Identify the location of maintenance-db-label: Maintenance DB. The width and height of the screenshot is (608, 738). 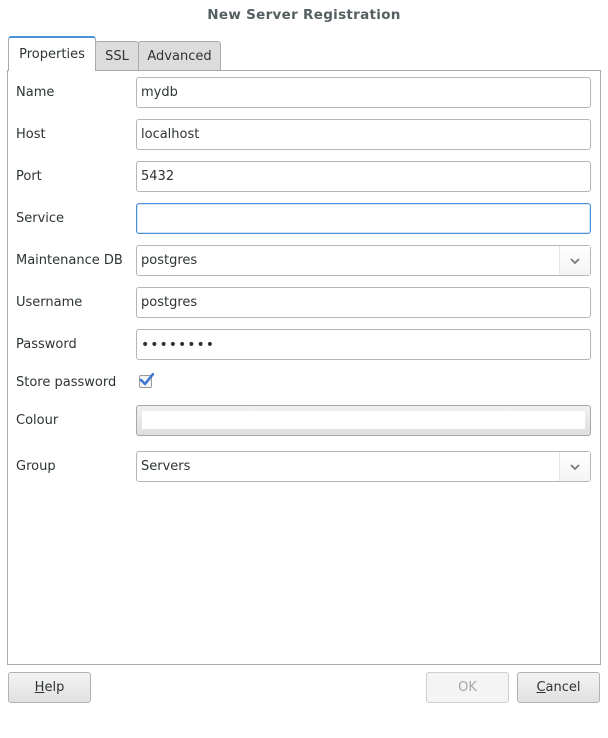
(69, 260).